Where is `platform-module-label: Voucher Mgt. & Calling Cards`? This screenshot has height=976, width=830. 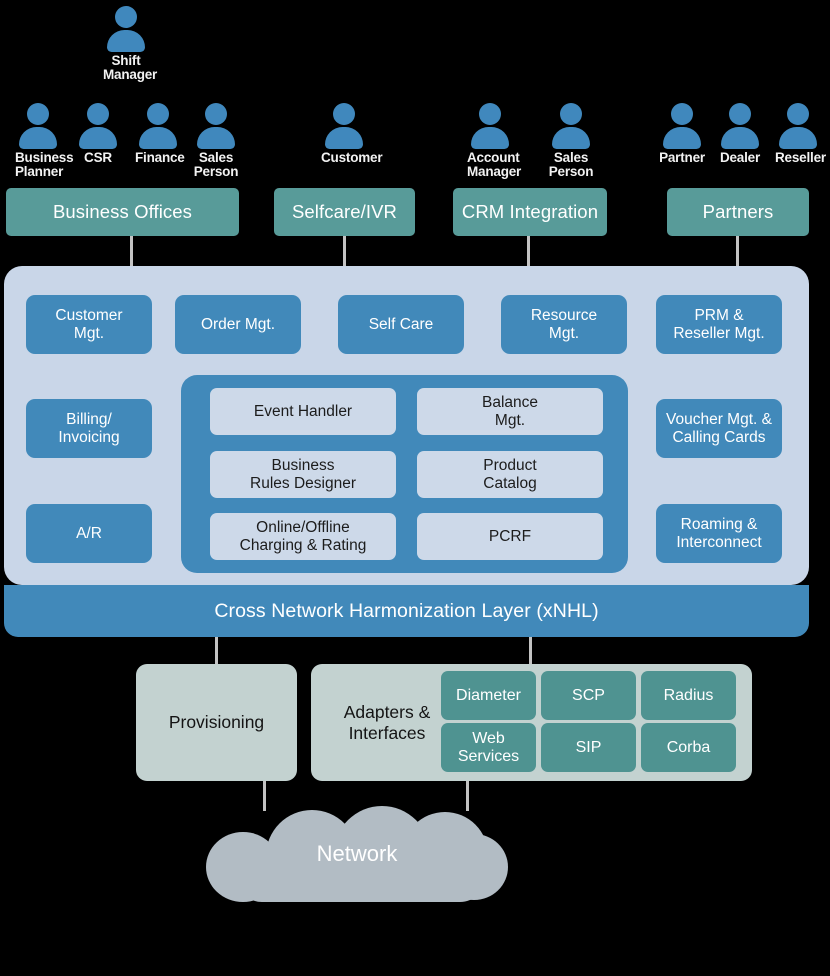
platform-module-label: Voucher Mgt. & Calling Cards is located at coordinates (719, 428).